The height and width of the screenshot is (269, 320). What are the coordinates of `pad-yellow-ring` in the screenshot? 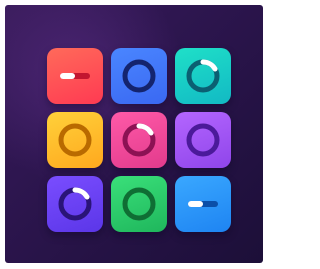 It's located at (75, 140).